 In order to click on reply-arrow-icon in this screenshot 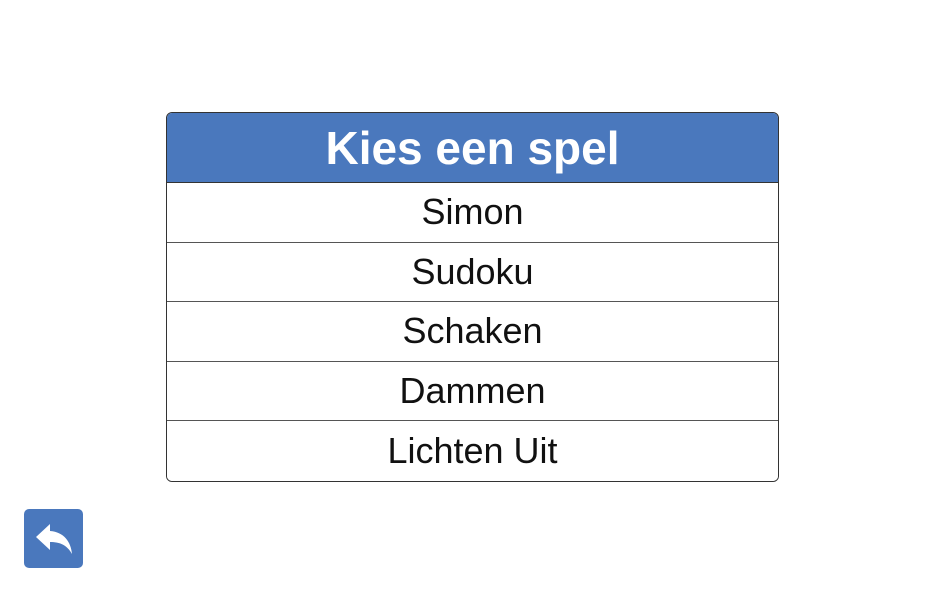, I will do `click(53, 538)`.